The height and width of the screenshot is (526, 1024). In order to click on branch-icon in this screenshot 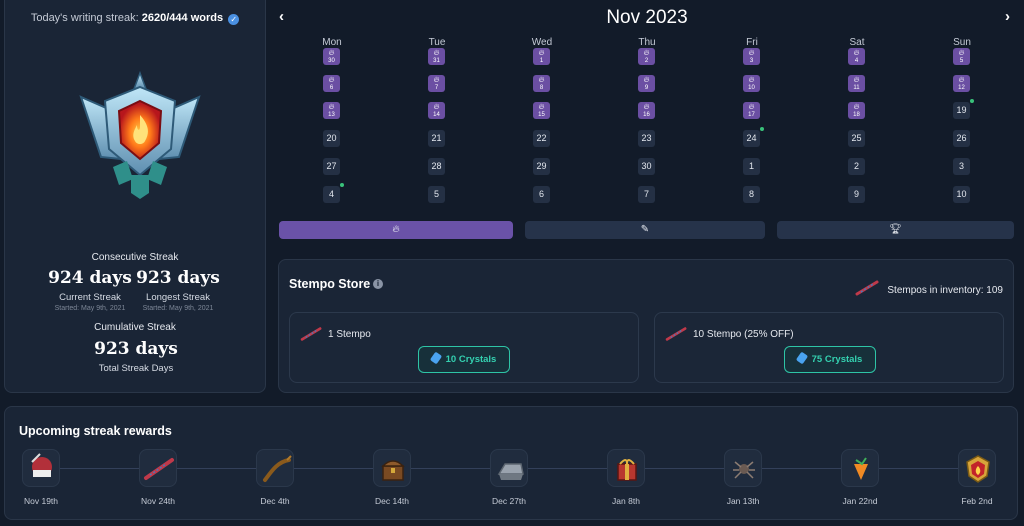, I will do `click(277, 468)`.